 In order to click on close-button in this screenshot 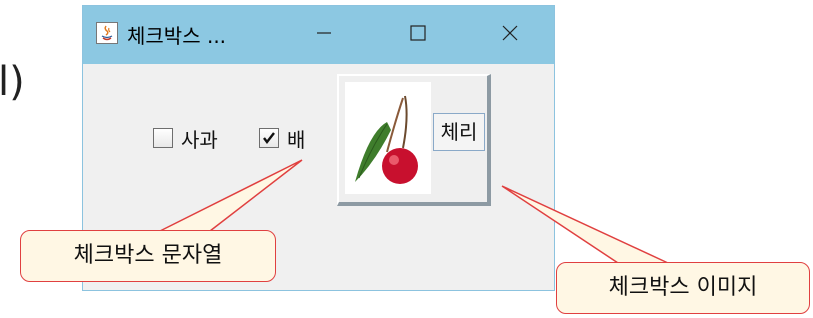, I will do `click(510, 33)`.